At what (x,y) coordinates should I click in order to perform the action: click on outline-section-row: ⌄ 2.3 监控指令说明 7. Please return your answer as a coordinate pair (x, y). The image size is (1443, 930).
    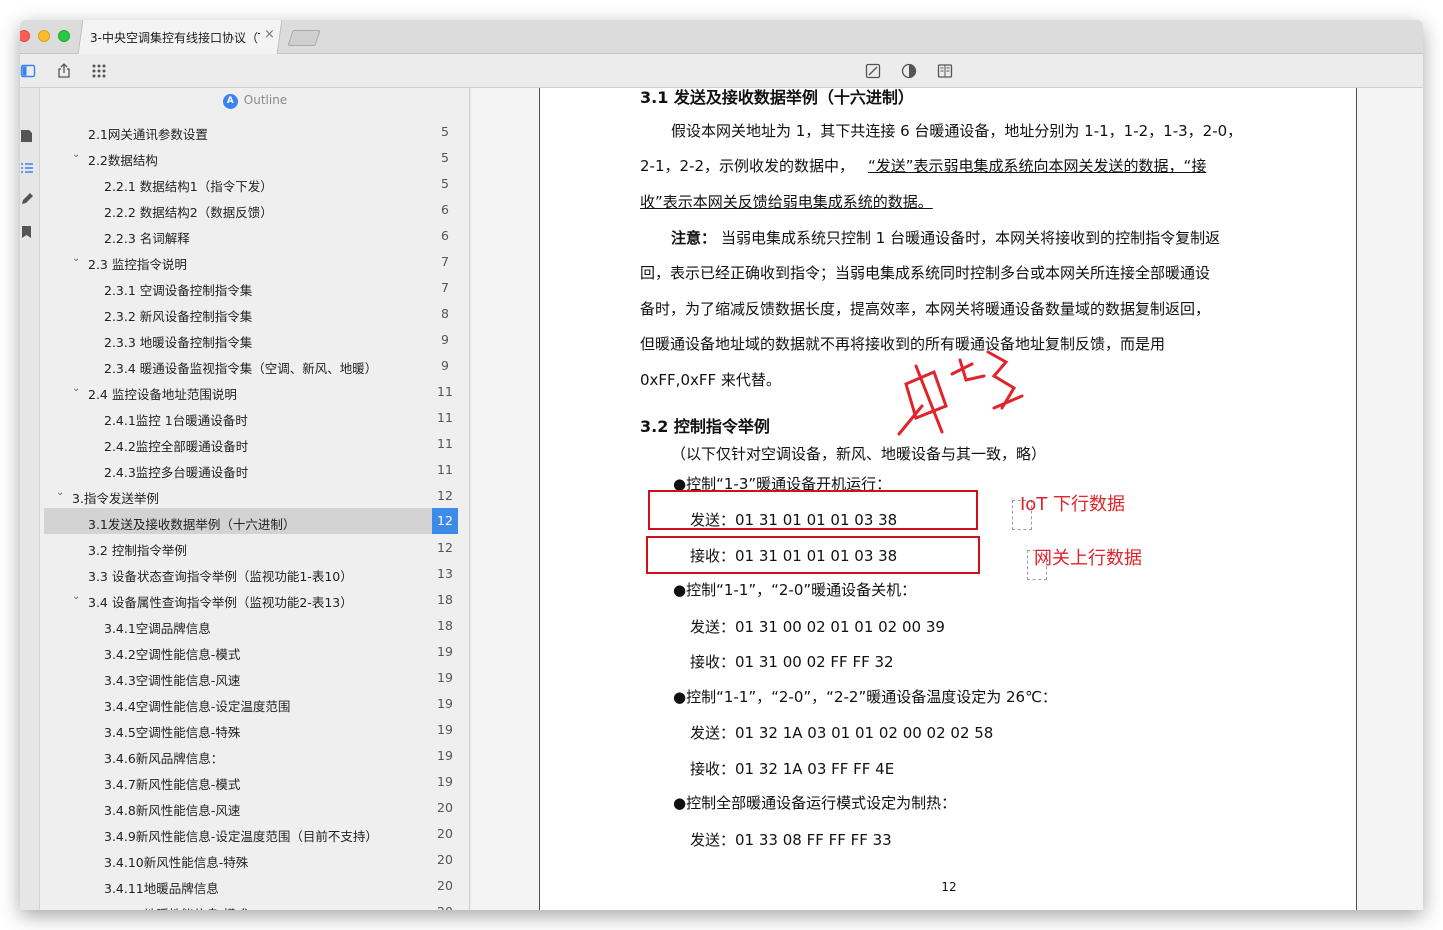
    Looking at the image, I should click on (249, 261).